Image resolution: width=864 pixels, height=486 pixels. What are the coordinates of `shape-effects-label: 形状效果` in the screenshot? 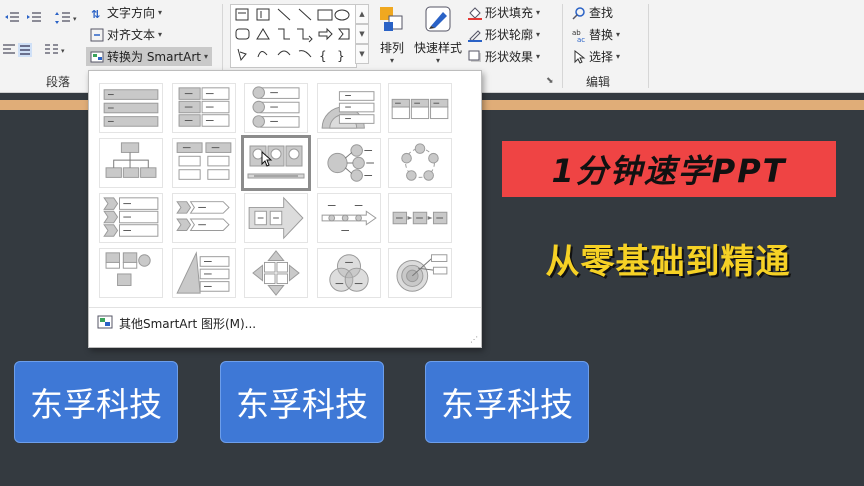 It's located at (509, 57).